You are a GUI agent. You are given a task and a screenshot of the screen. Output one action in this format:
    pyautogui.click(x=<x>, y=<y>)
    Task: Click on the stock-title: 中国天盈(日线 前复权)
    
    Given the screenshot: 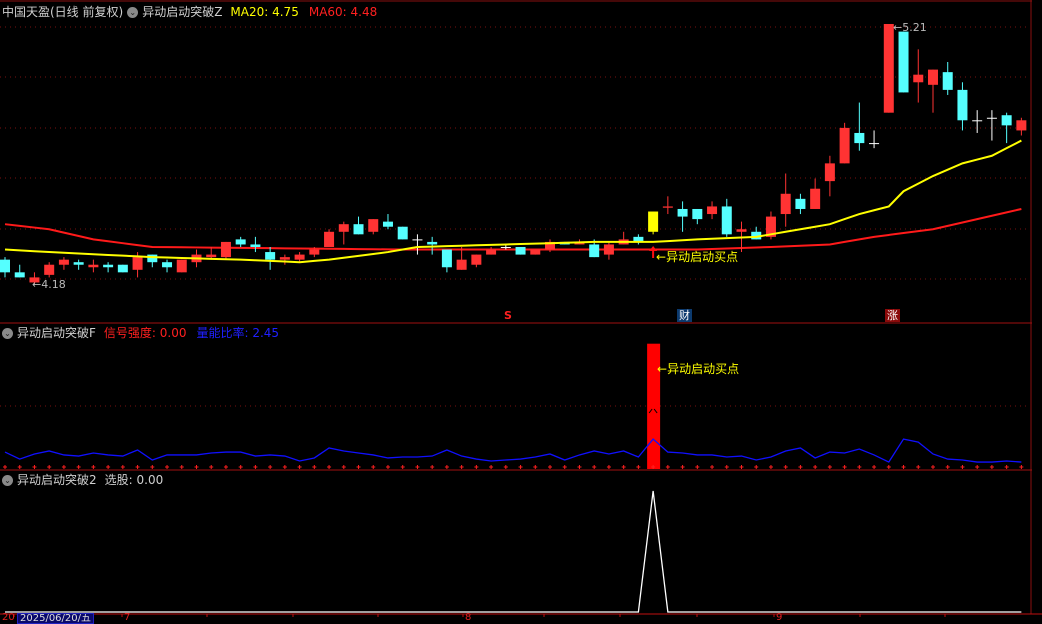 What is the action you would take?
    pyautogui.click(x=63, y=12)
    